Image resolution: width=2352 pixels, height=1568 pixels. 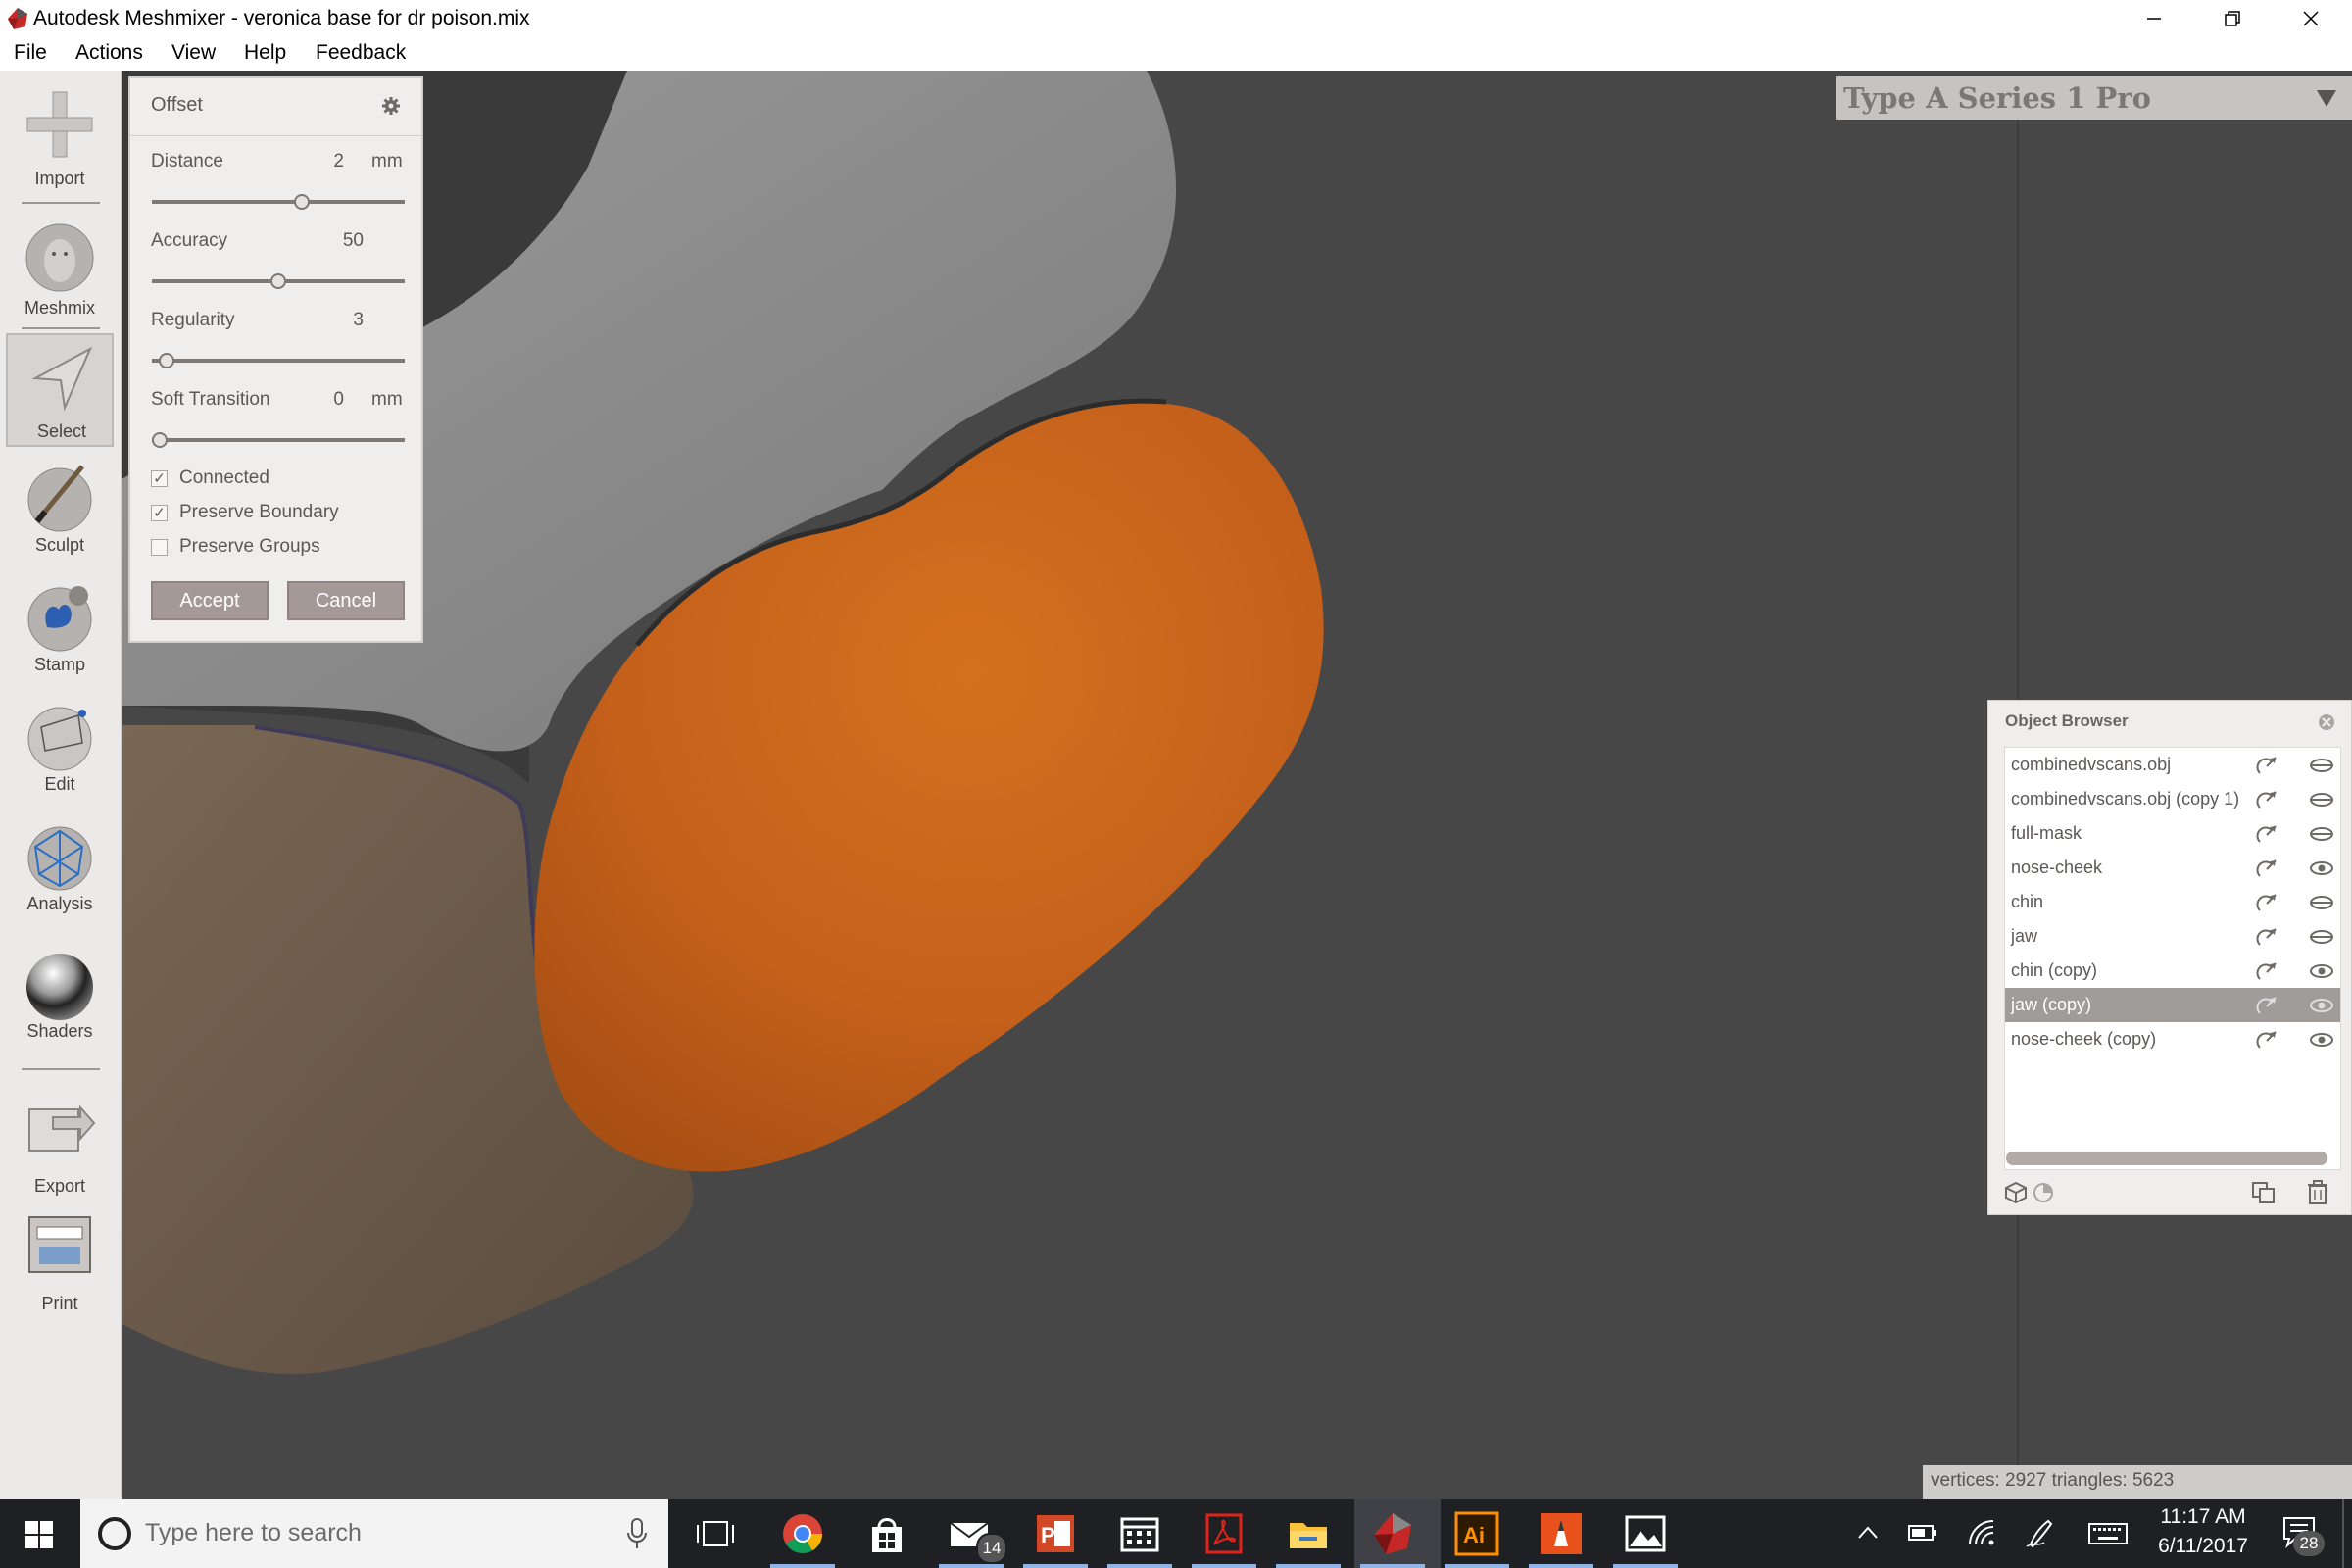 I want to click on meshmixer-icon, so click(x=1392, y=1533).